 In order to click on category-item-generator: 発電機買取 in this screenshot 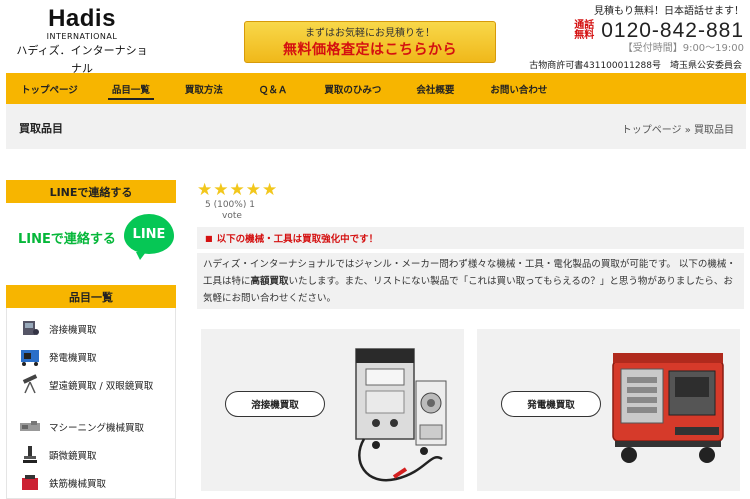, I will do `click(91, 356)`.